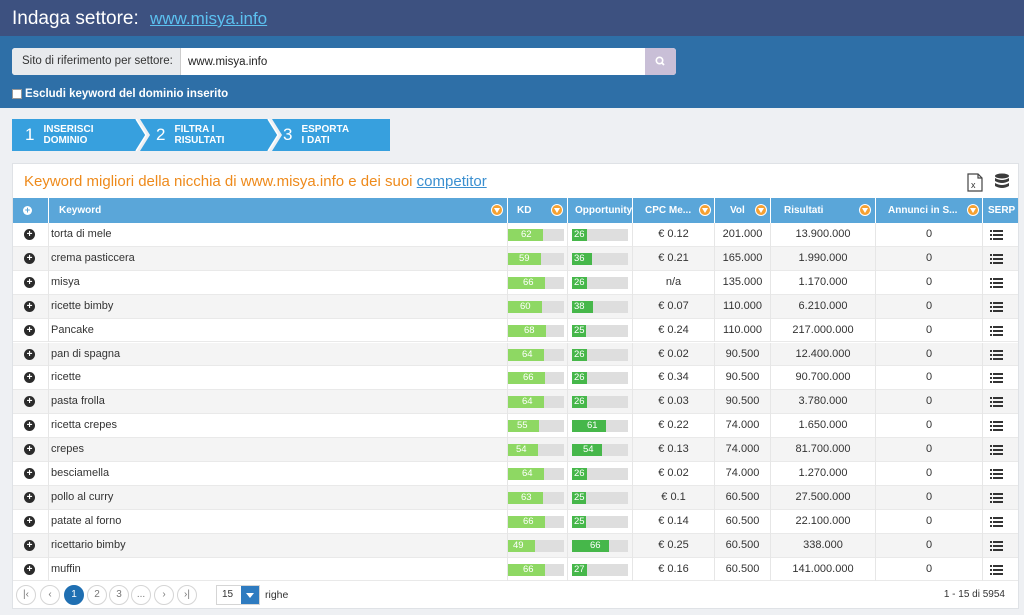 The width and height of the screenshot is (1024, 615). I want to click on exclude-domain-option: Escludi keyword del dominio inserito, so click(120, 94).